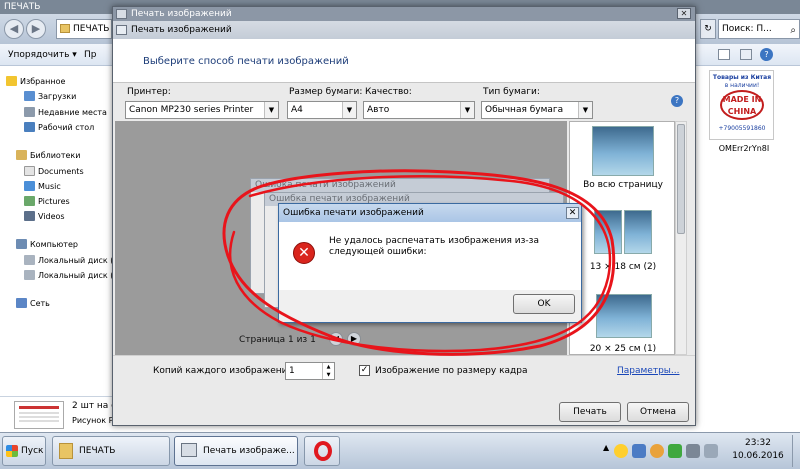 Image resolution: width=800 pixels, height=469 pixels. What do you see at coordinates (292, 371) in the screenshot?
I see `copies-value: 1` at bounding box center [292, 371].